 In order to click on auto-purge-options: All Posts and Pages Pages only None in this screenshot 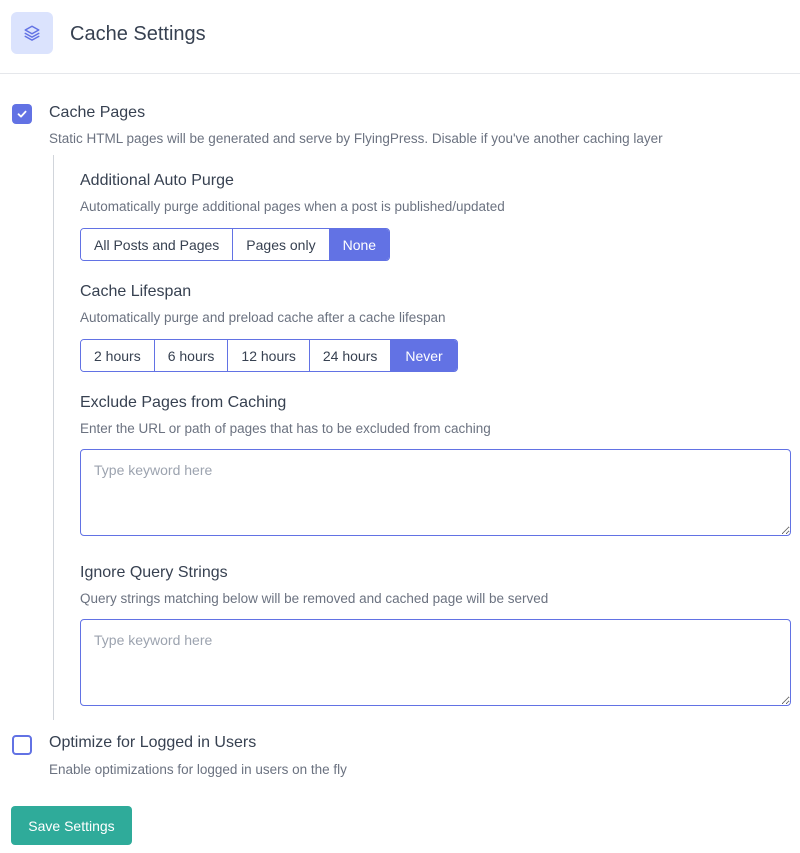, I will do `click(235, 244)`.